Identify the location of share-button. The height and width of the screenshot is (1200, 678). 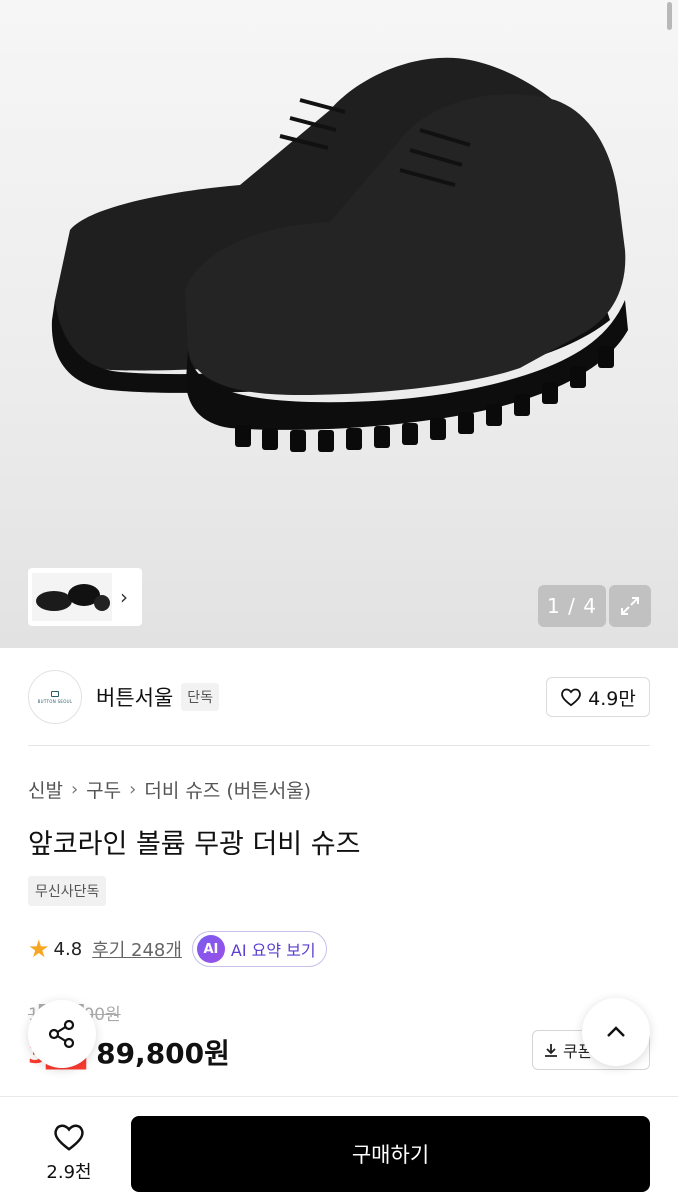
(62, 1034).